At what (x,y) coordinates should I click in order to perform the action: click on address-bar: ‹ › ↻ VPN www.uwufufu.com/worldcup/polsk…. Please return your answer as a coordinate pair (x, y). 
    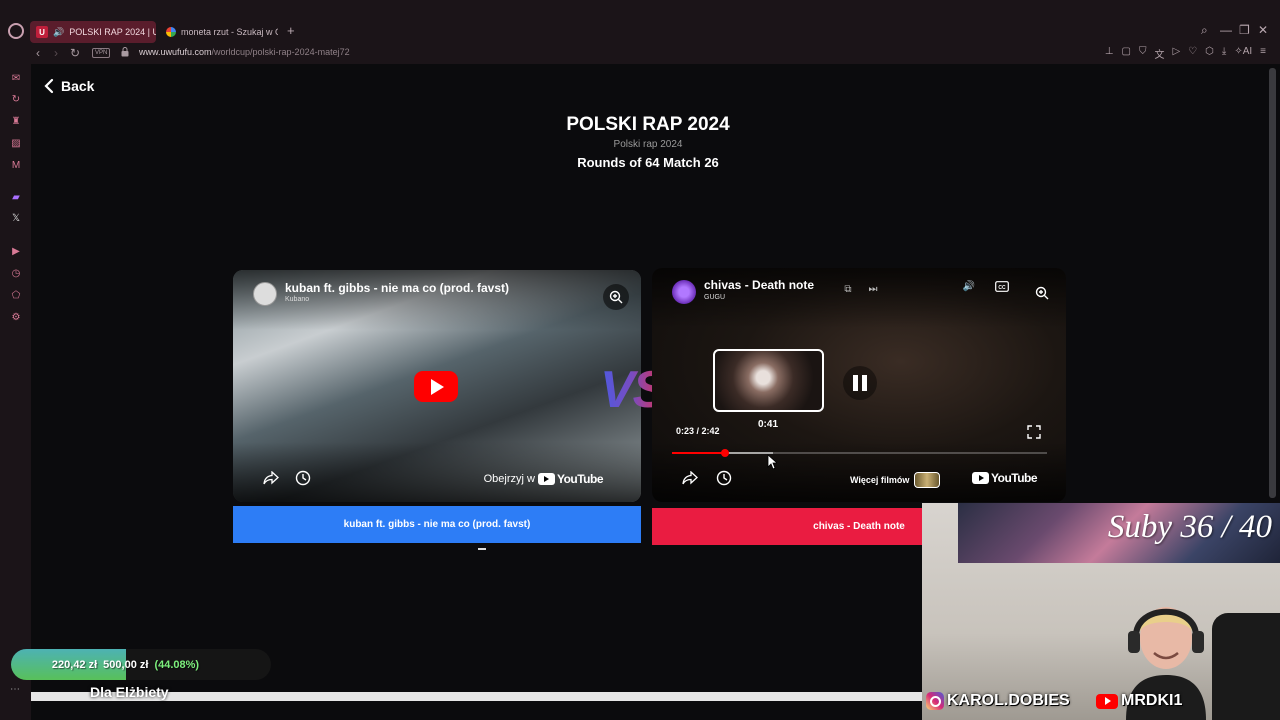
    Looking at the image, I should click on (640, 54).